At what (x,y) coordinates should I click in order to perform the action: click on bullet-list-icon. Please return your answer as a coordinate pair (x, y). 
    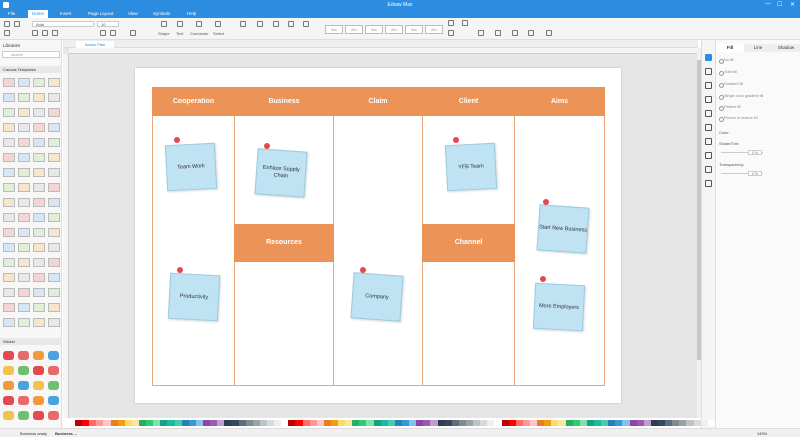
    Looking at the image, I should click on (133, 33).